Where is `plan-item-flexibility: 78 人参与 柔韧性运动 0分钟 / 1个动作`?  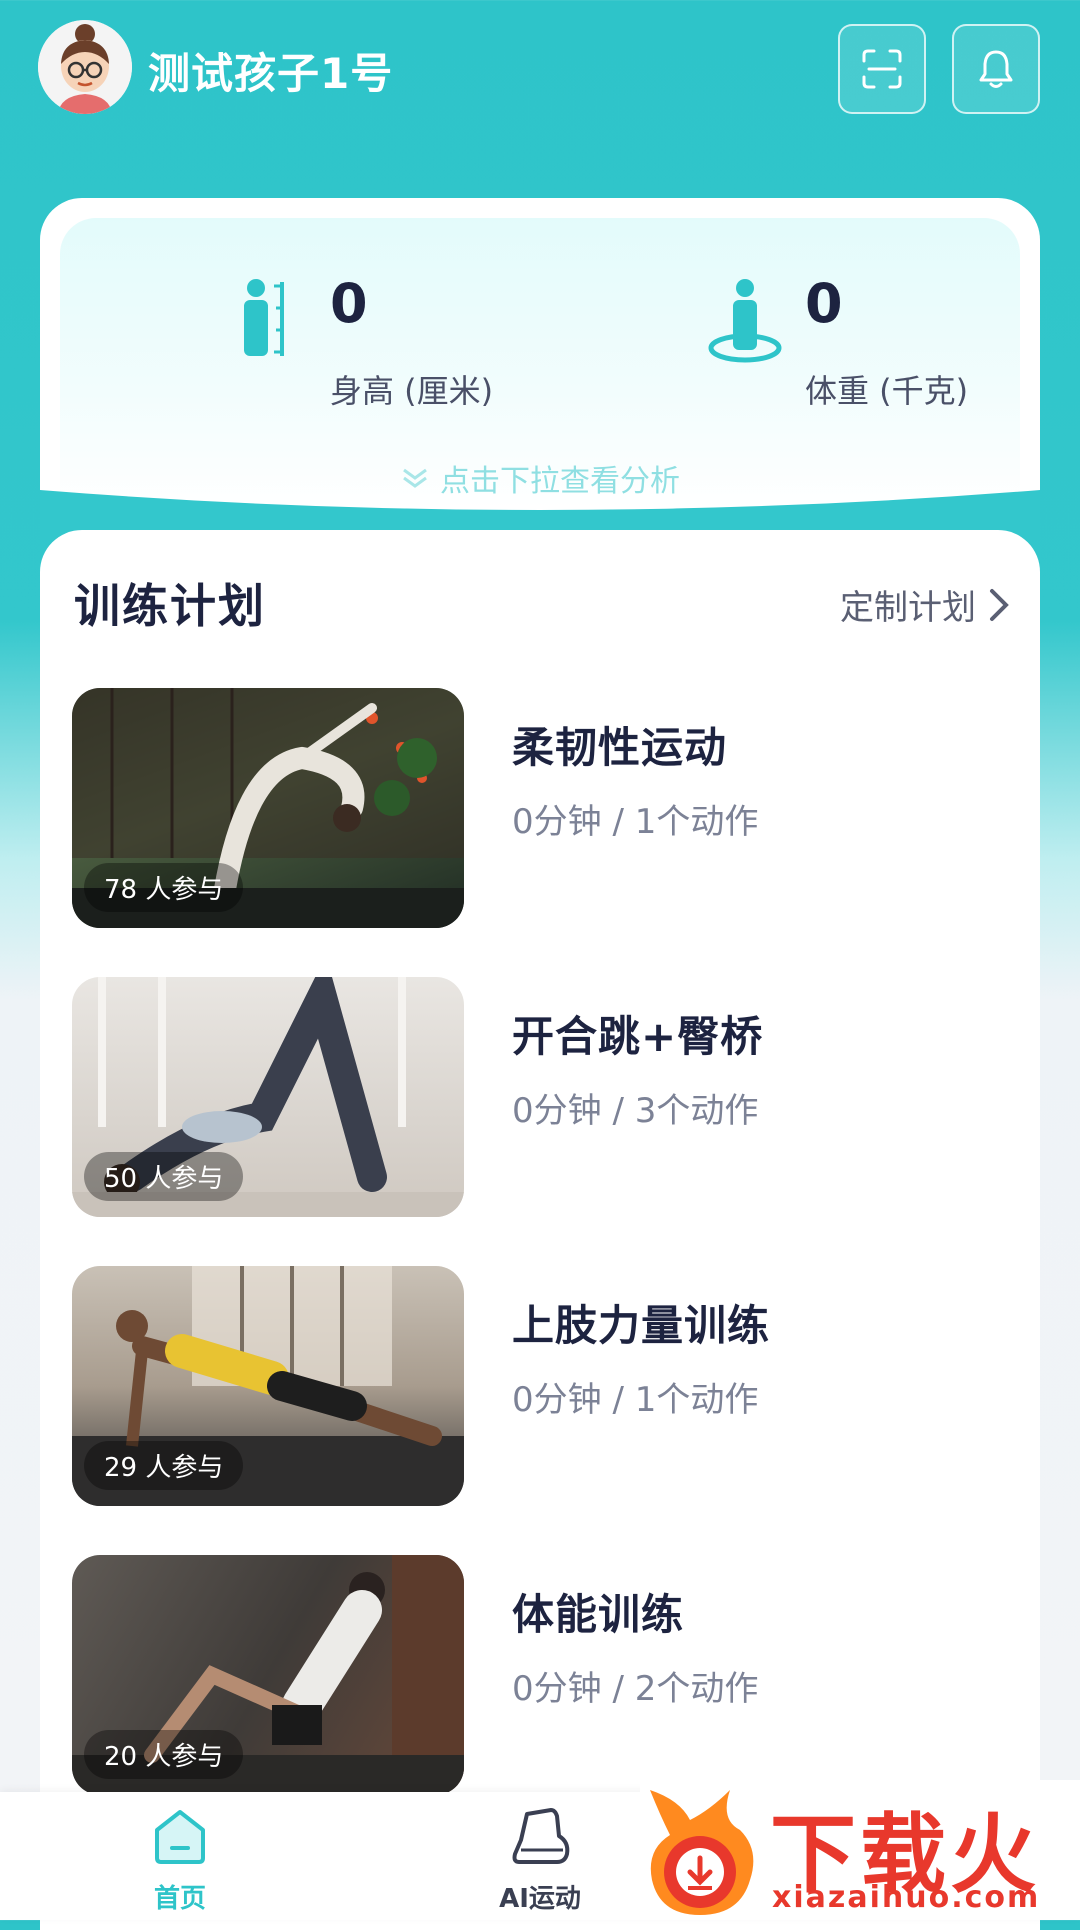
plan-item-flexibility: 78 人参与 柔韧性运动 0分钟 / 1个动作 is located at coordinates (542, 808).